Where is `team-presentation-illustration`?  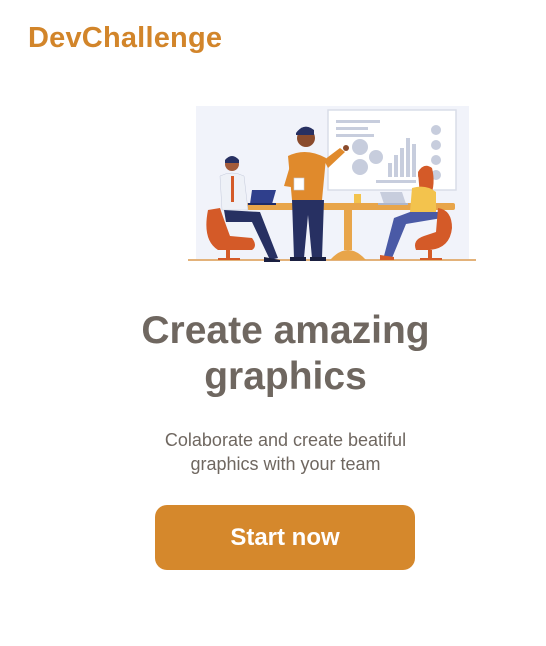 team-presentation-illustration is located at coordinates (332, 184).